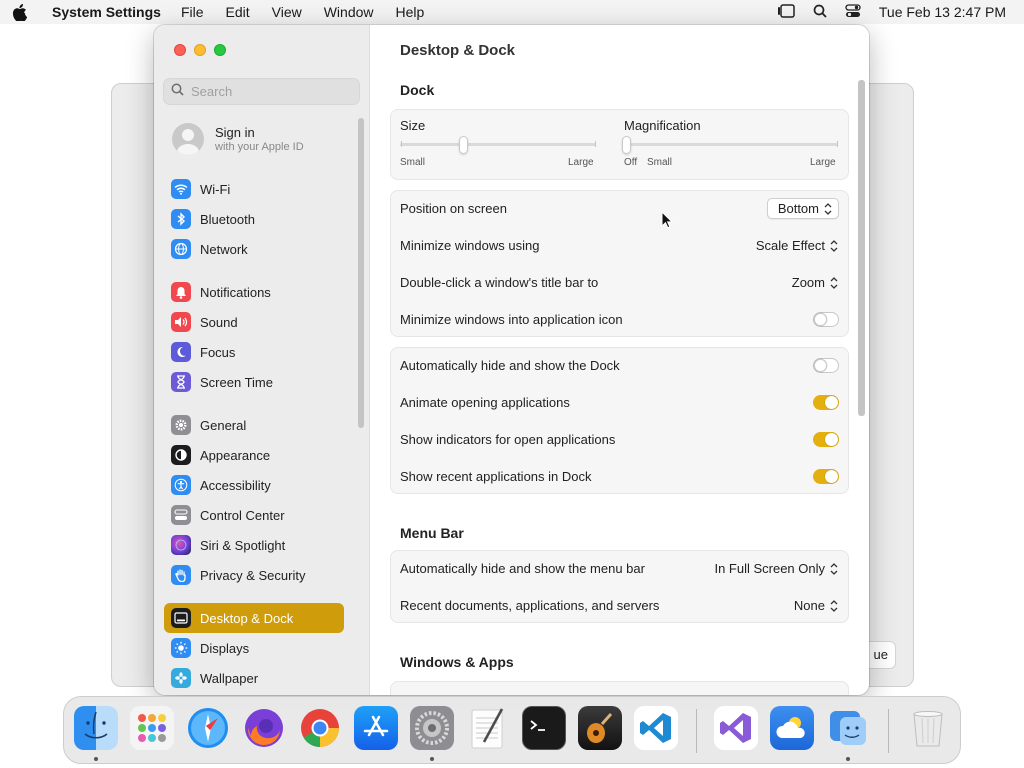 Image resolution: width=1024 pixels, height=768 pixels. I want to click on search-field, so click(261, 91).